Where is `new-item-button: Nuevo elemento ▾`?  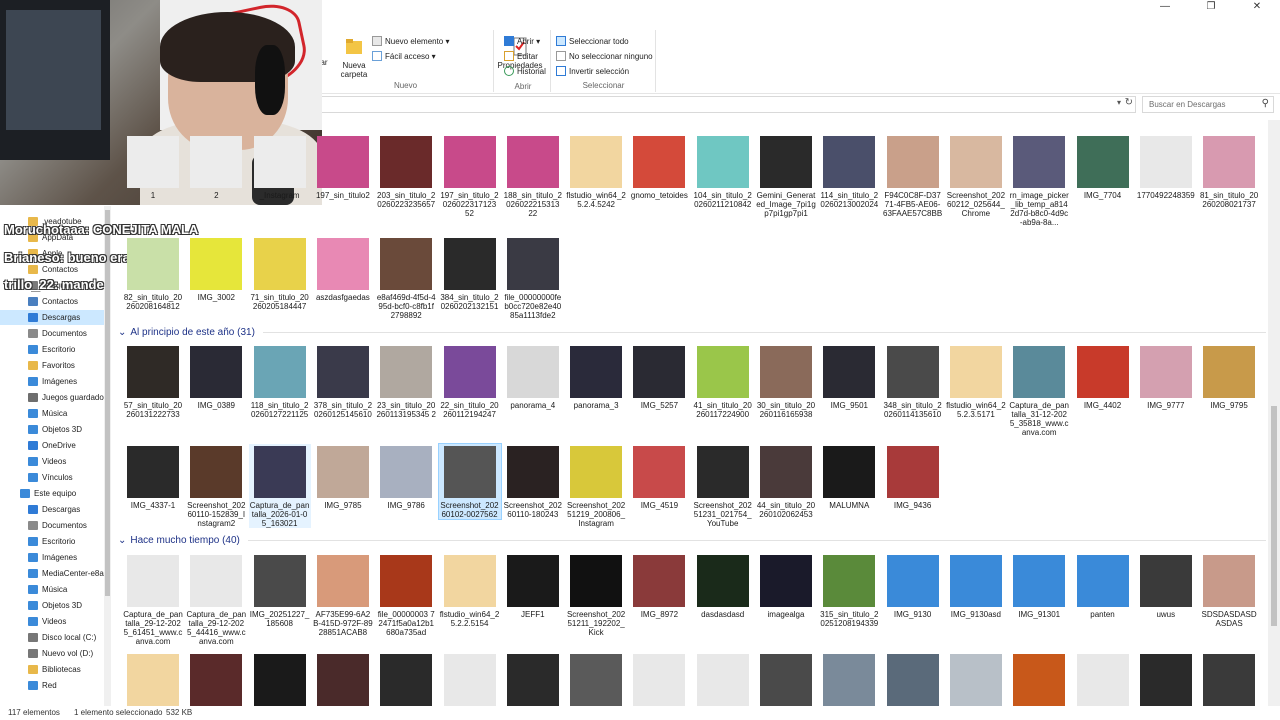
new-item-button: Nuevo elemento ▾ is located at coordinates (411, 41).